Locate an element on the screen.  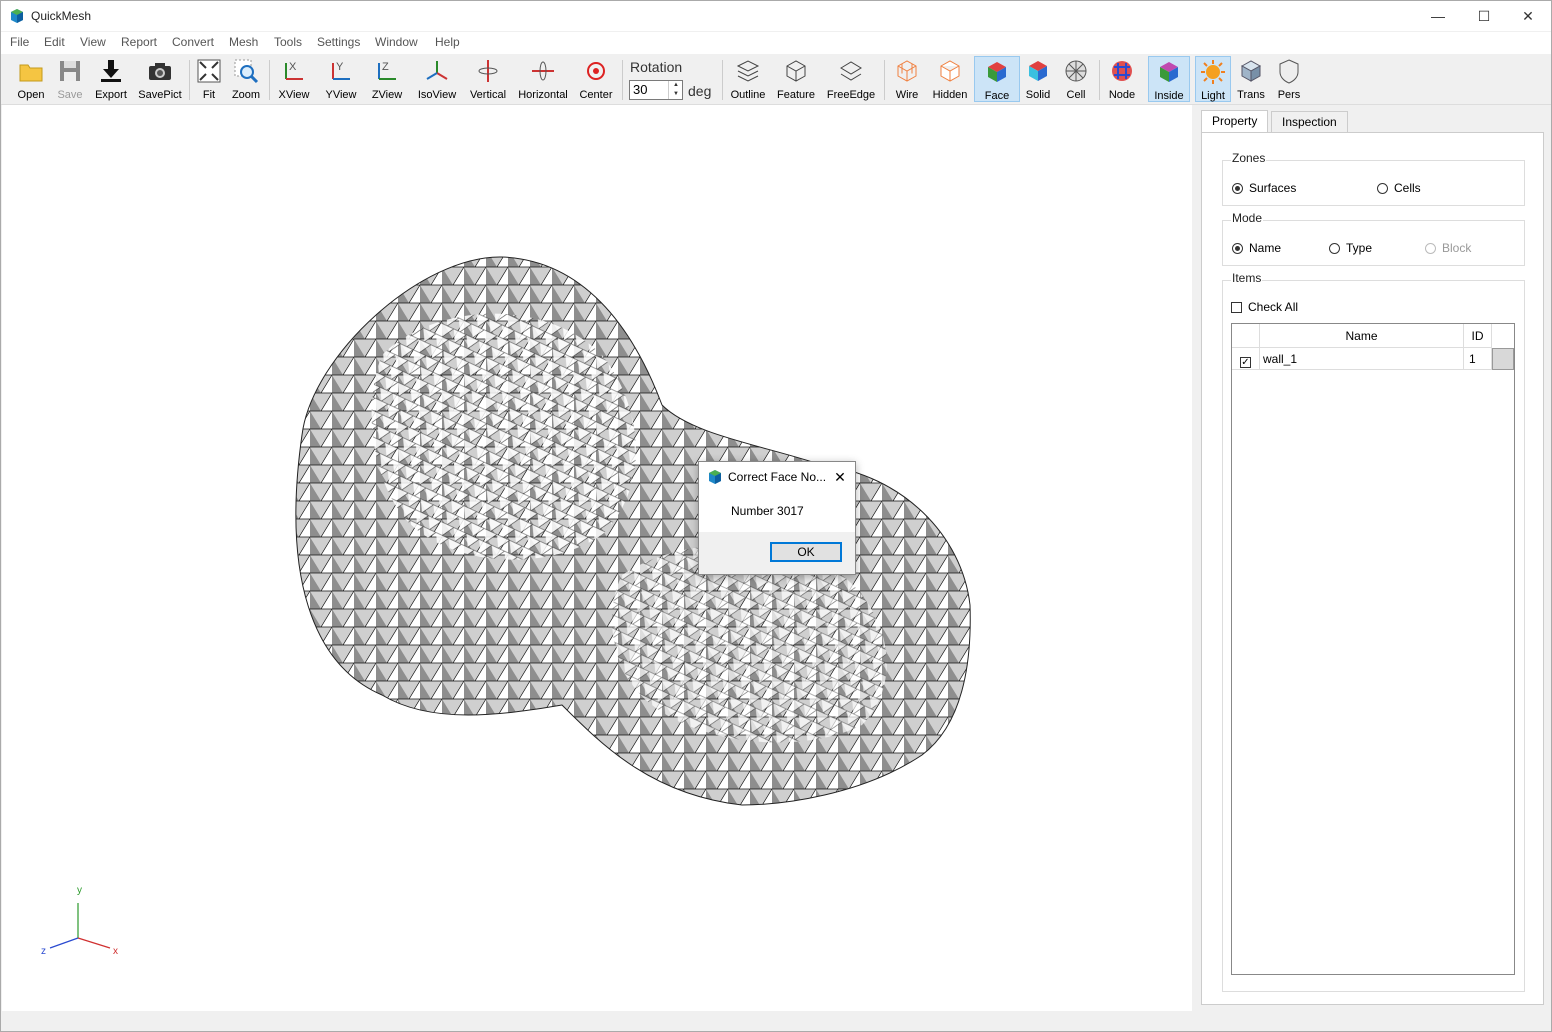
horizontal-rotate-icon is located at coordinates (543, 71).